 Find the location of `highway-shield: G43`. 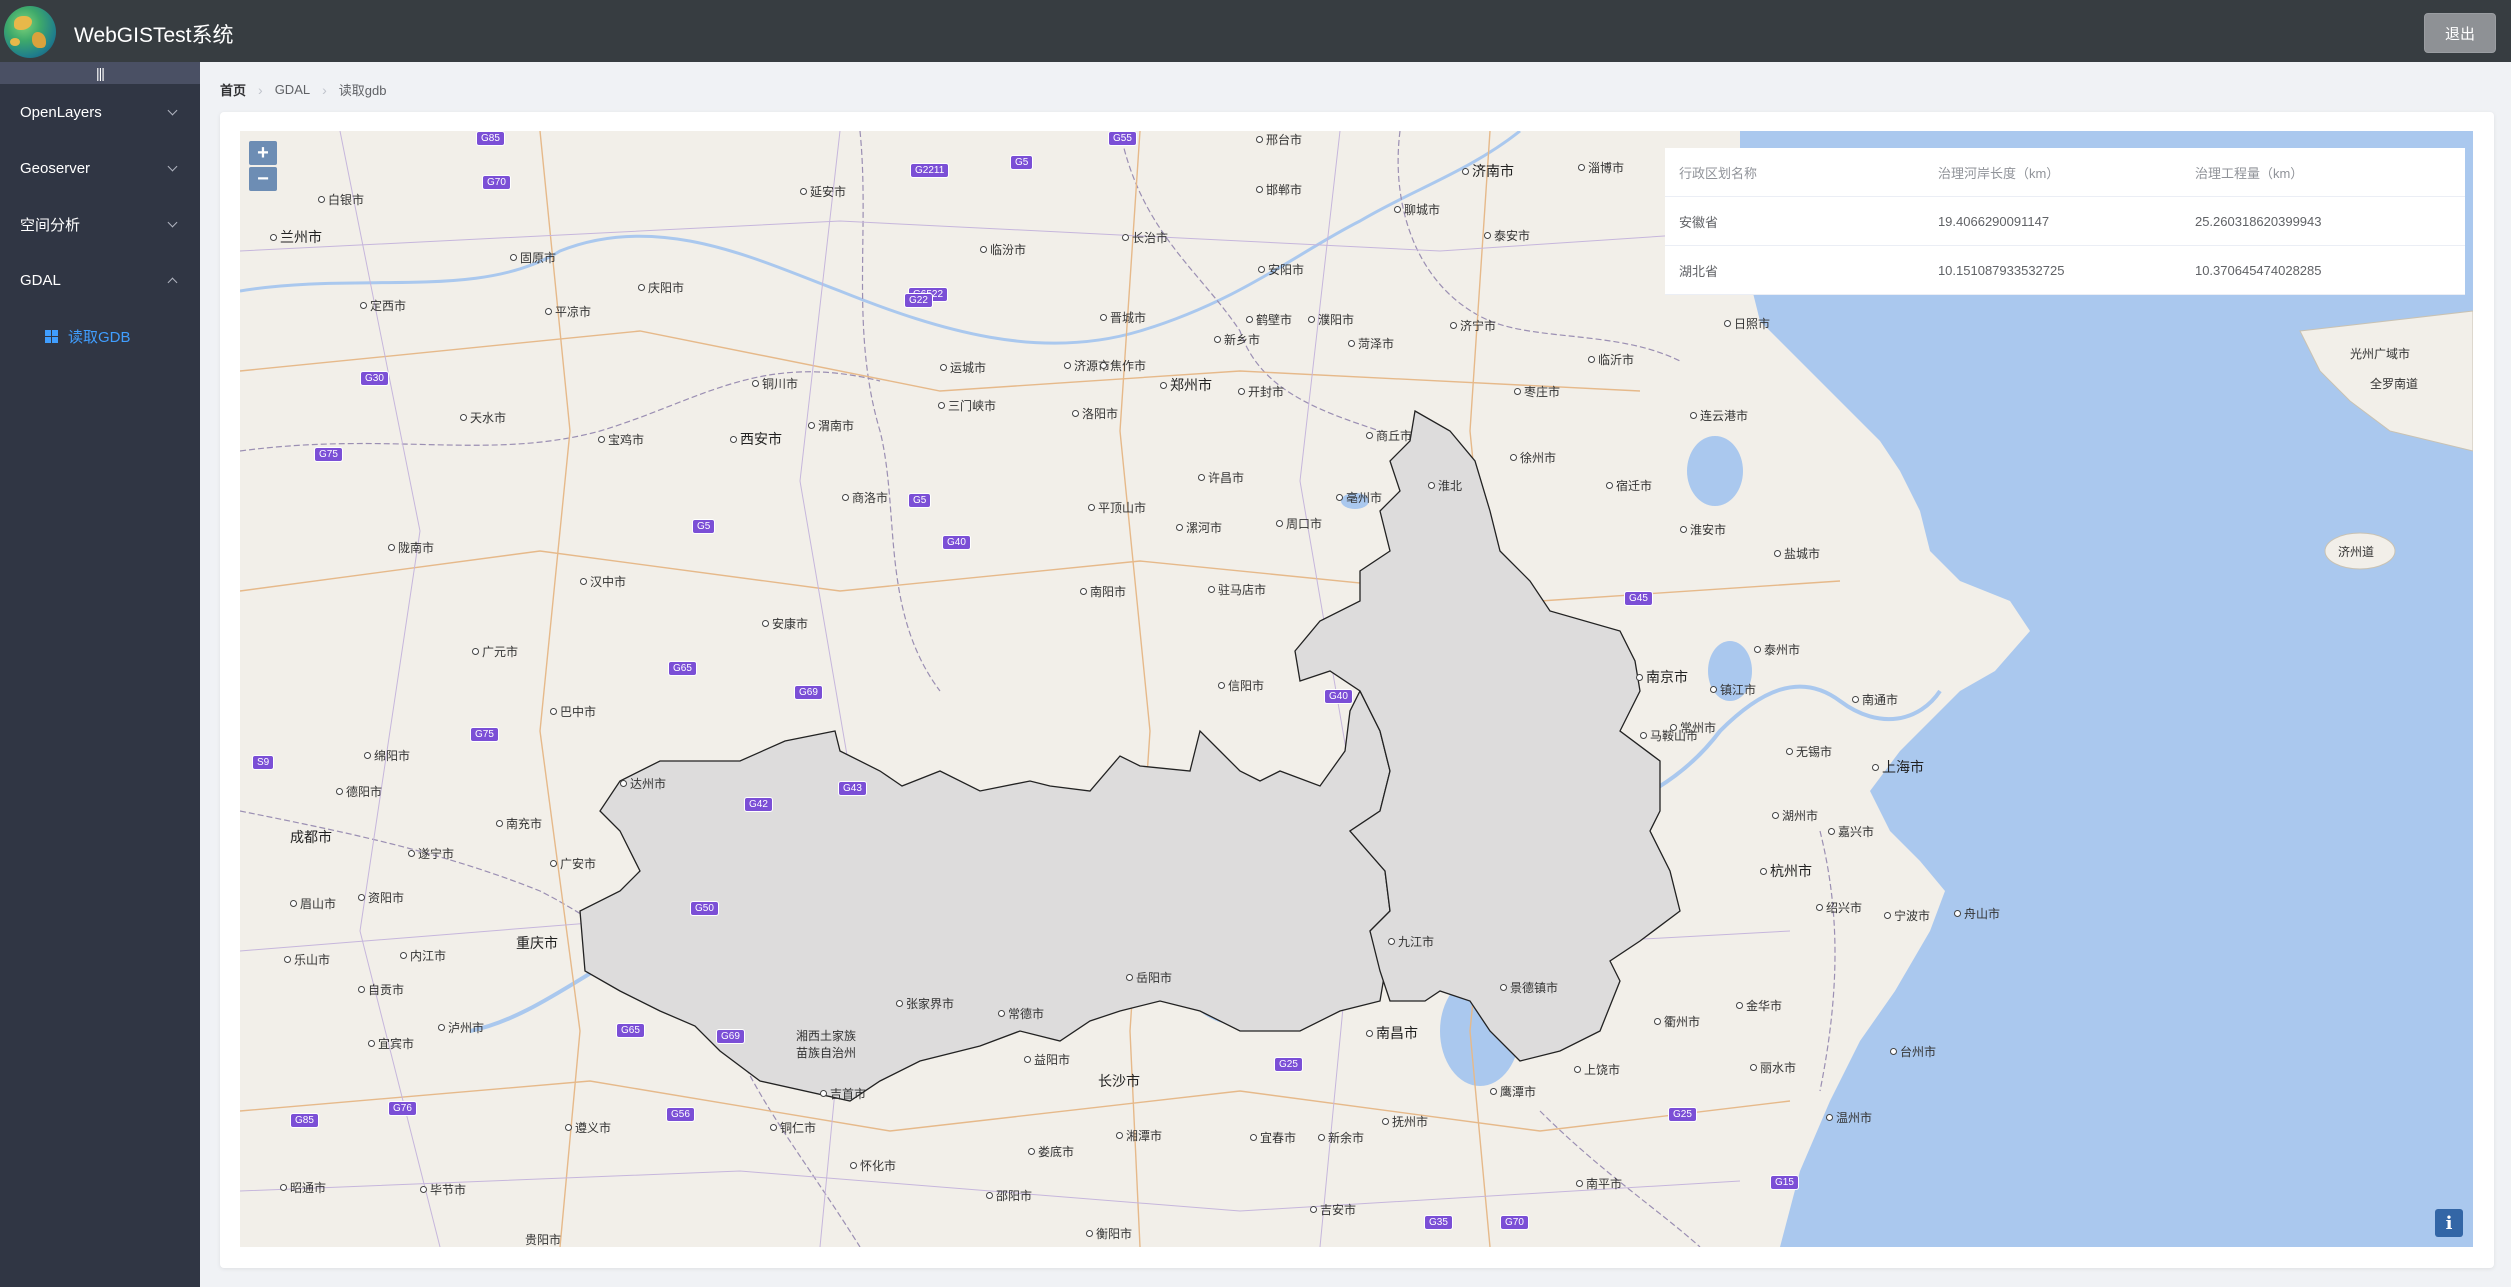

highway-shield: G43 is located at coordinates (852, 788).